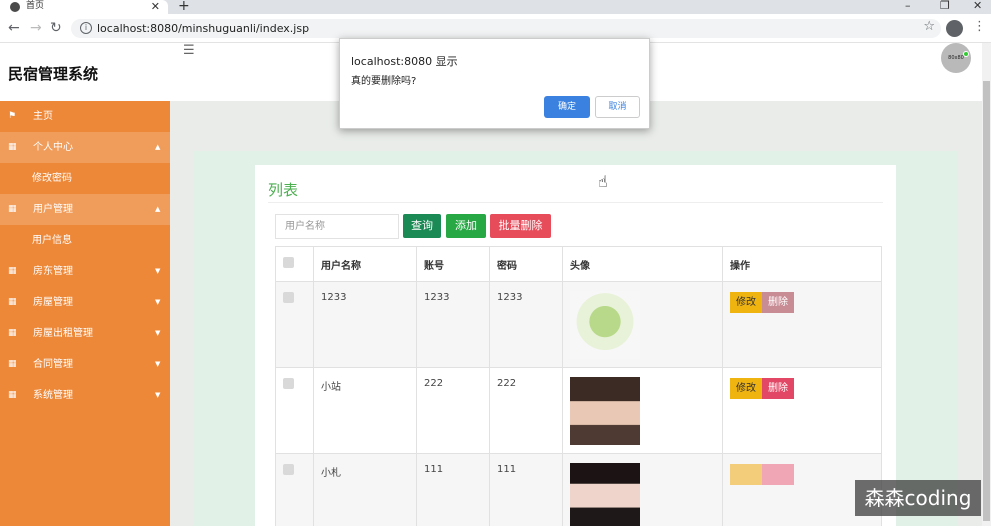  I want to click on name-cell: 小站, so click(365, 410).